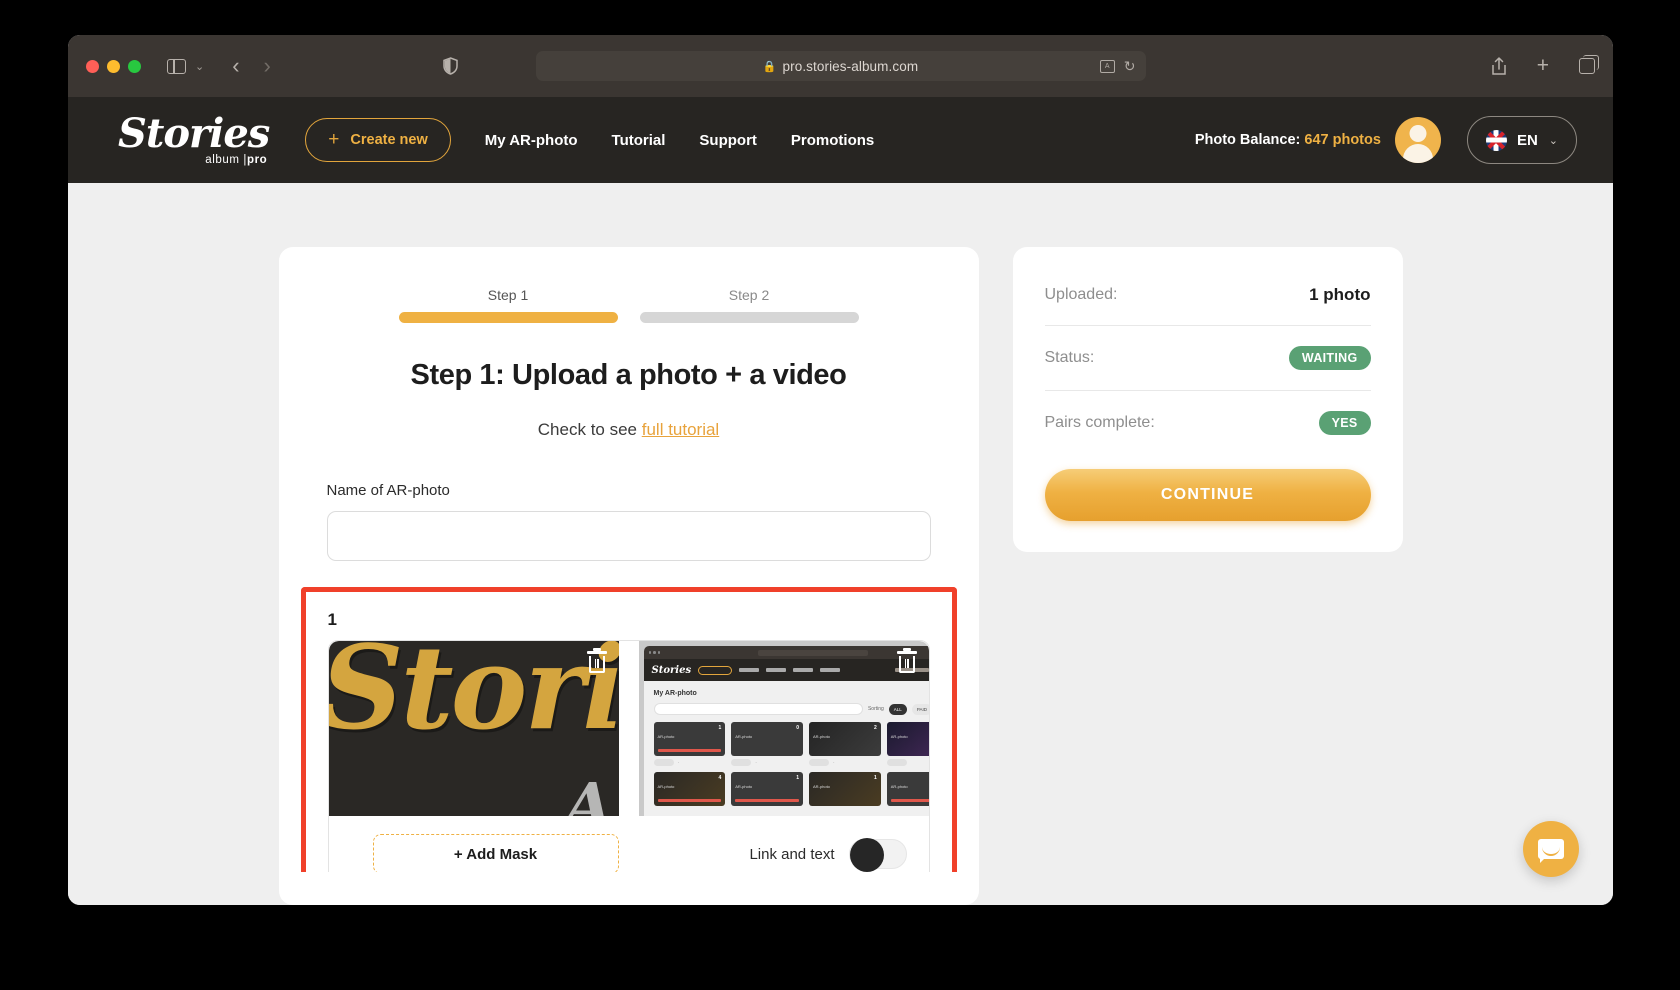 The image size is (1680, 990). Describe the element at coordinates (473, 698) in the screenshot. I see `photo-thumbnail-text: Stories` at that location.